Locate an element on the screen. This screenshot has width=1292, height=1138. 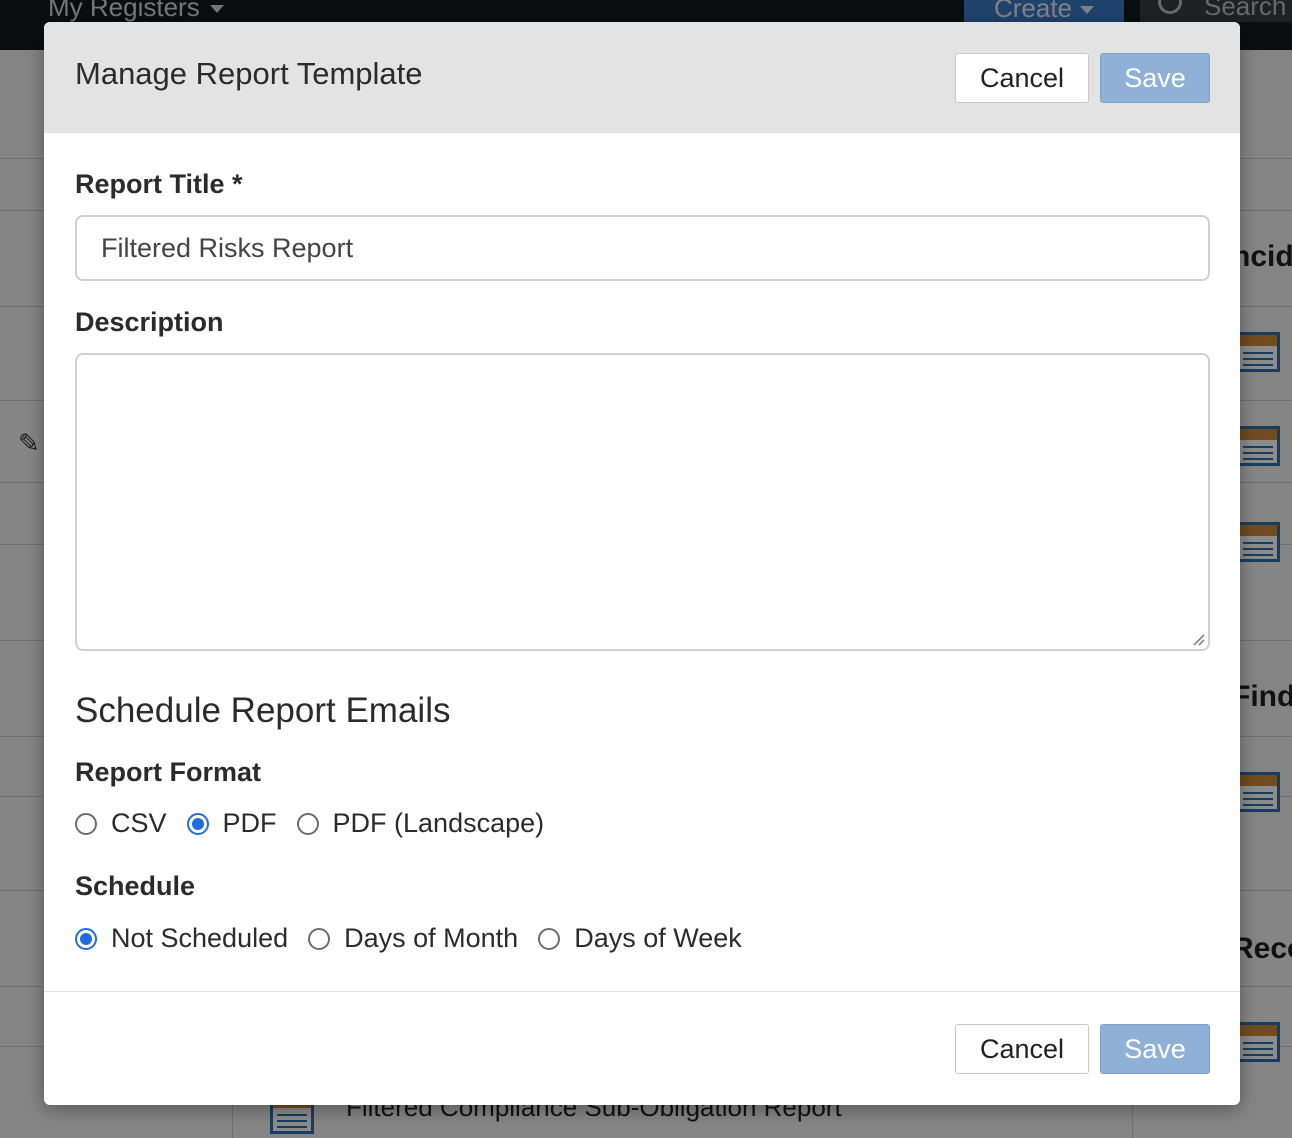
format-option-csv: CSV is located at coordinates (121, 823).